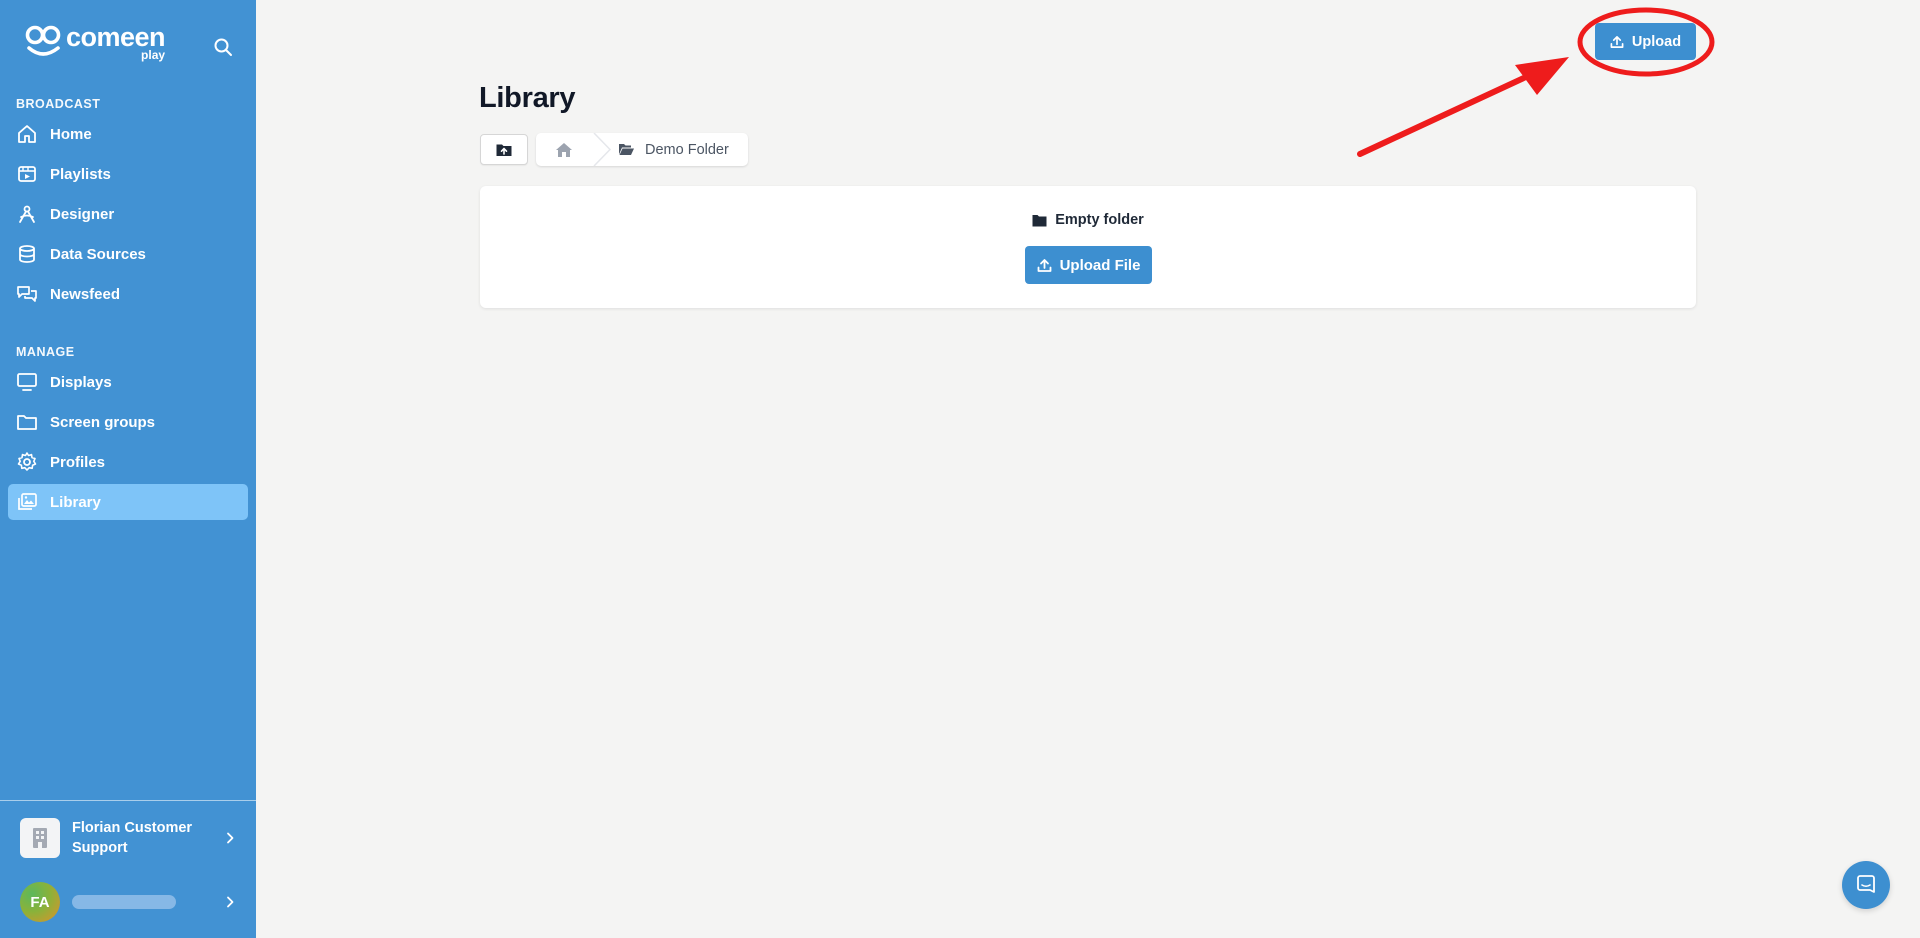 This screenshot has width=1920, height=938. What do you see at coordinates (40, 838) in the screenshot?
I see `building-icon` at bounding box center [40, 838].